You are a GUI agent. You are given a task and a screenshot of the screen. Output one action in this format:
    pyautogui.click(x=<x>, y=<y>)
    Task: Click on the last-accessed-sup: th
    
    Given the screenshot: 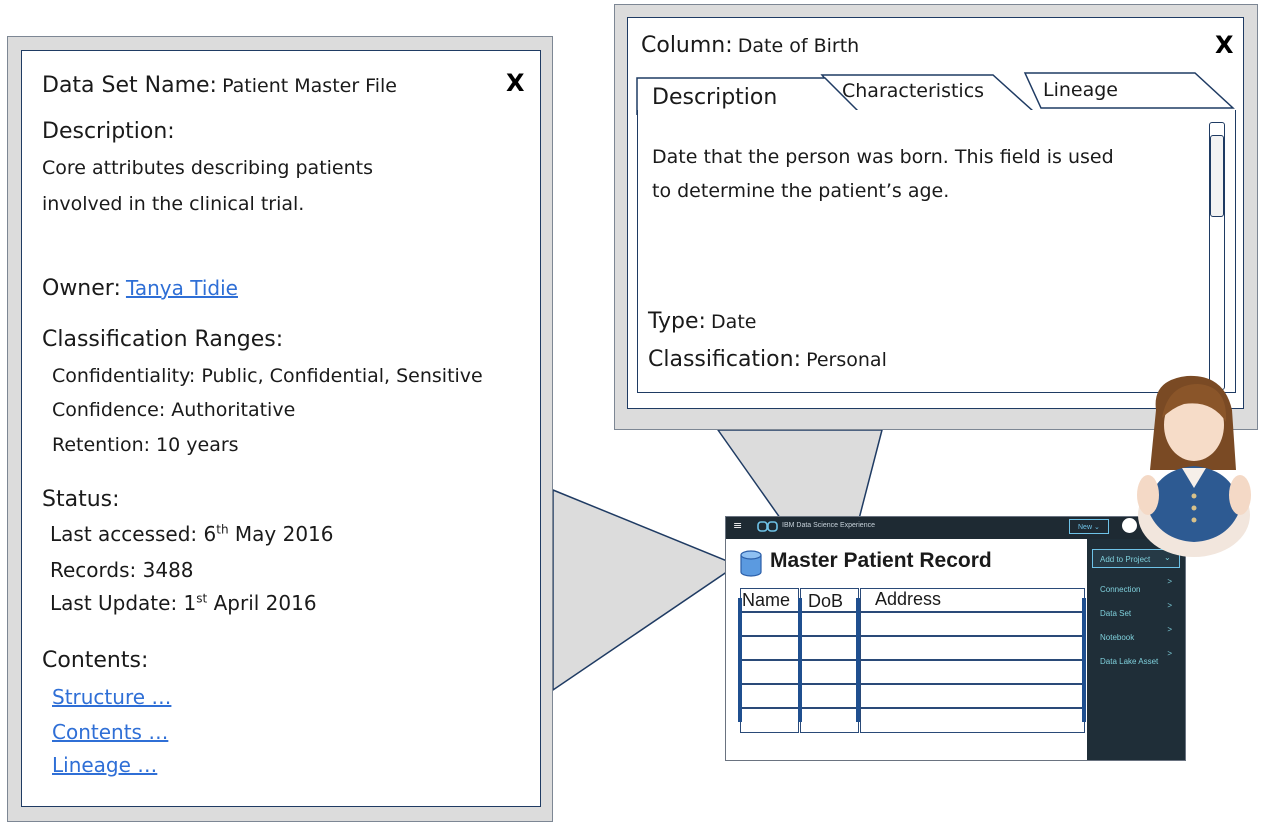 What is the action you would take?
    pyautogui.click(x=222, y=529)
    